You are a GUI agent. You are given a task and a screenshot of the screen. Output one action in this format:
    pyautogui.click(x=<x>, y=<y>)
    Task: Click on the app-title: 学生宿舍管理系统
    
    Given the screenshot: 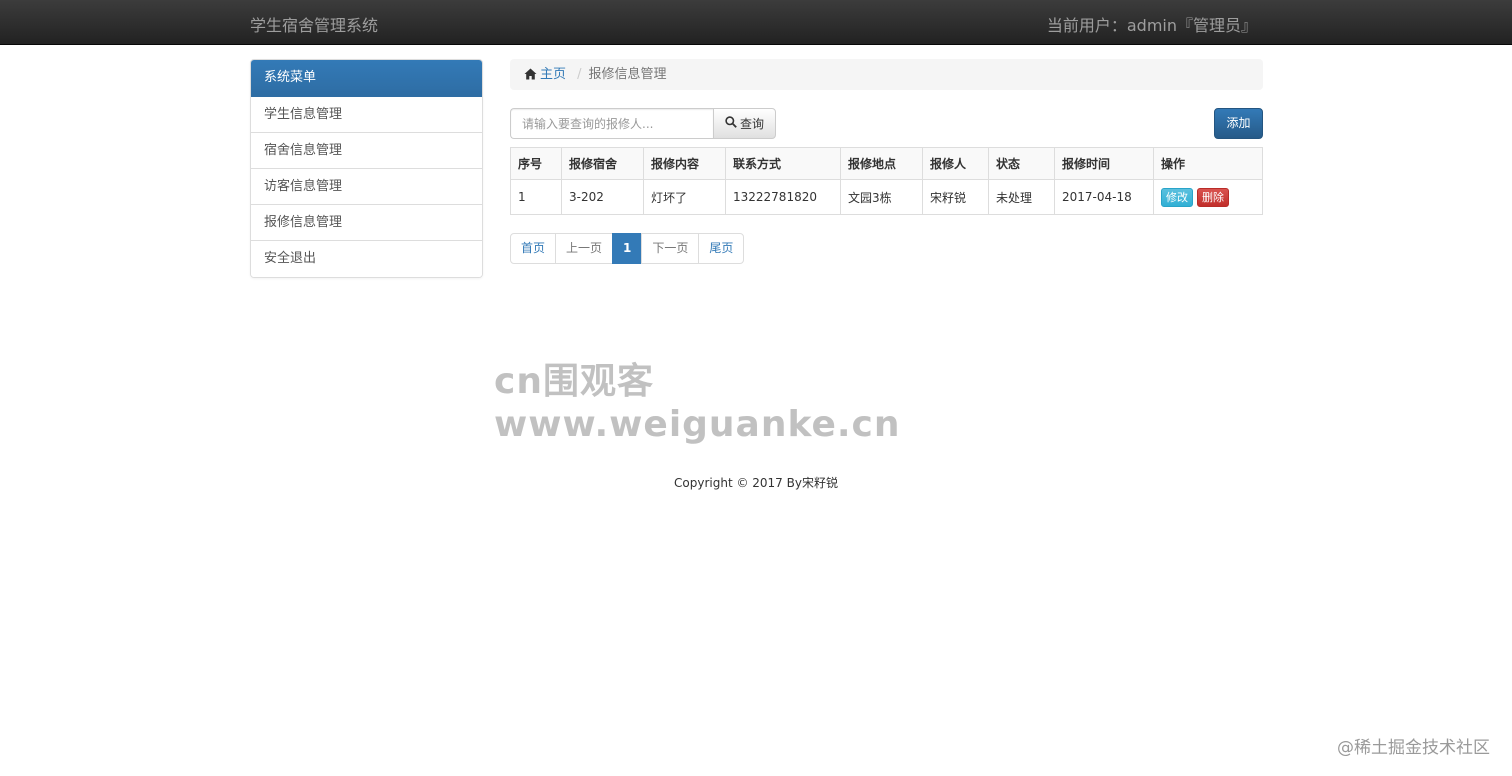 What is the action you would take?
    pyautogui.click(x=314, y=24)
    